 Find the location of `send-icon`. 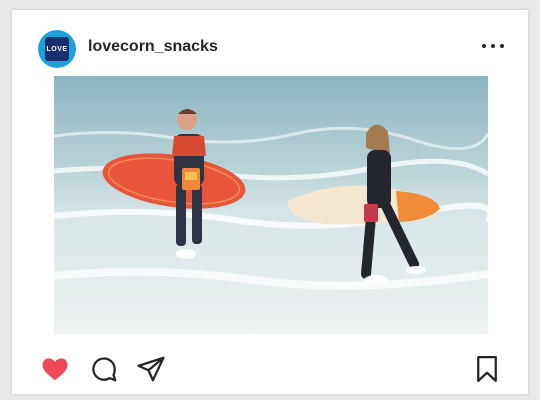

send-icon is located at coordinates (151, 369).